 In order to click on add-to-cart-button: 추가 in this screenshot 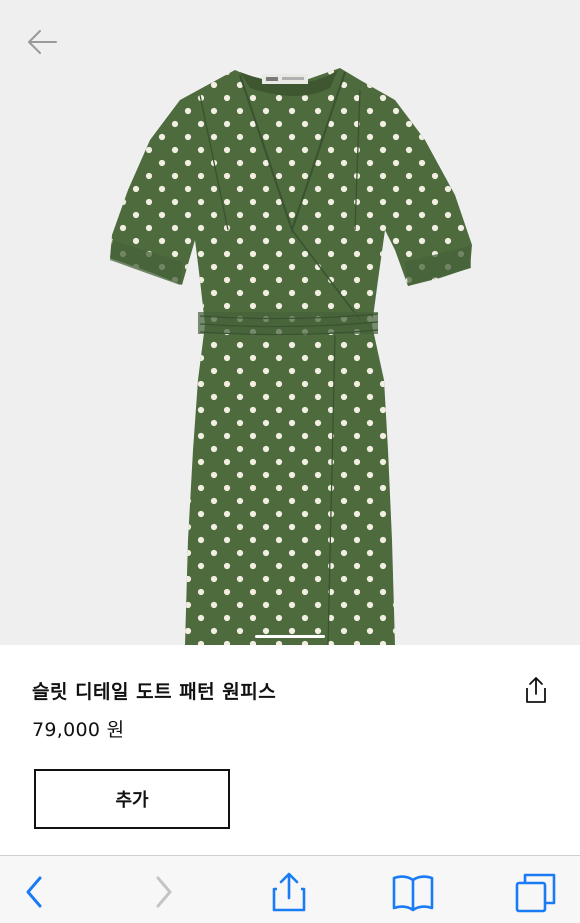, I will do `click(132, 799)`.